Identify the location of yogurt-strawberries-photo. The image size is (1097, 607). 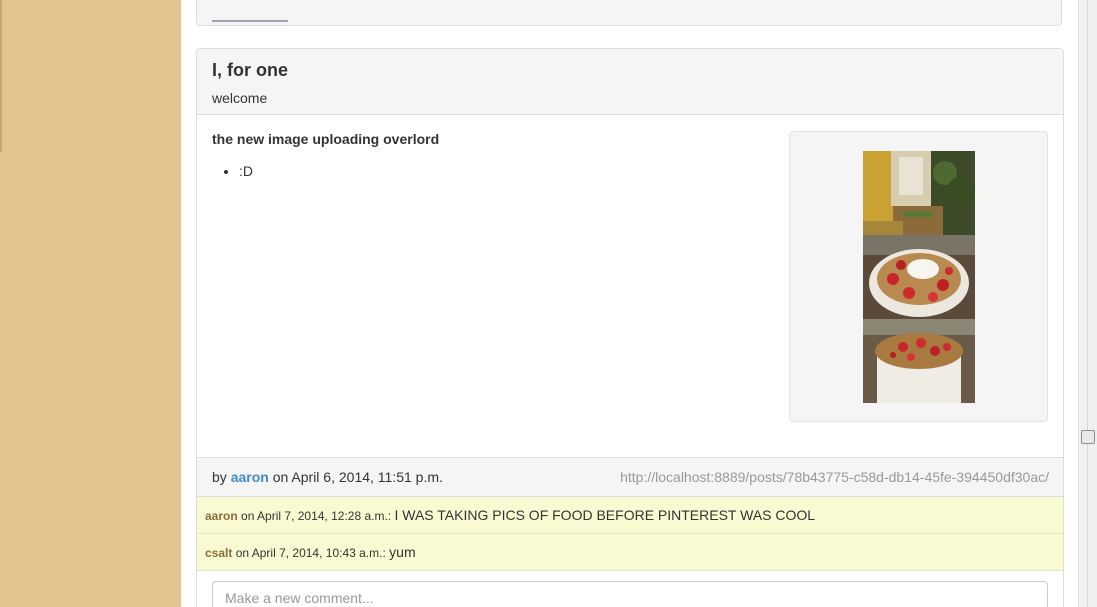
(919, 277).